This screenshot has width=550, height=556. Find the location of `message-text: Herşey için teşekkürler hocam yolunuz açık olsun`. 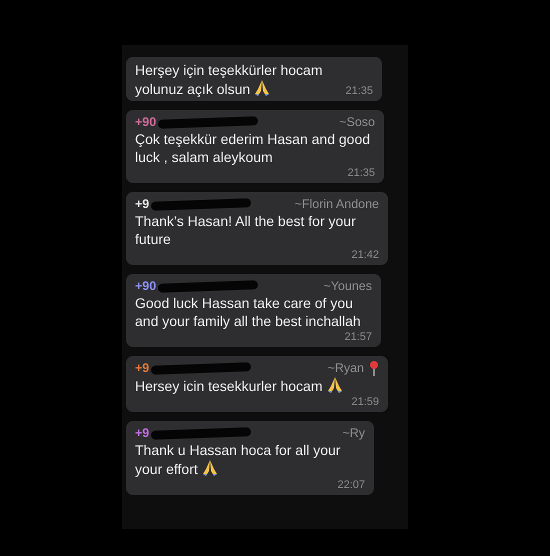

message-text: Herşey için teşekkürler hocam yolunuz açık olsun is located at coordinates (229, 79).